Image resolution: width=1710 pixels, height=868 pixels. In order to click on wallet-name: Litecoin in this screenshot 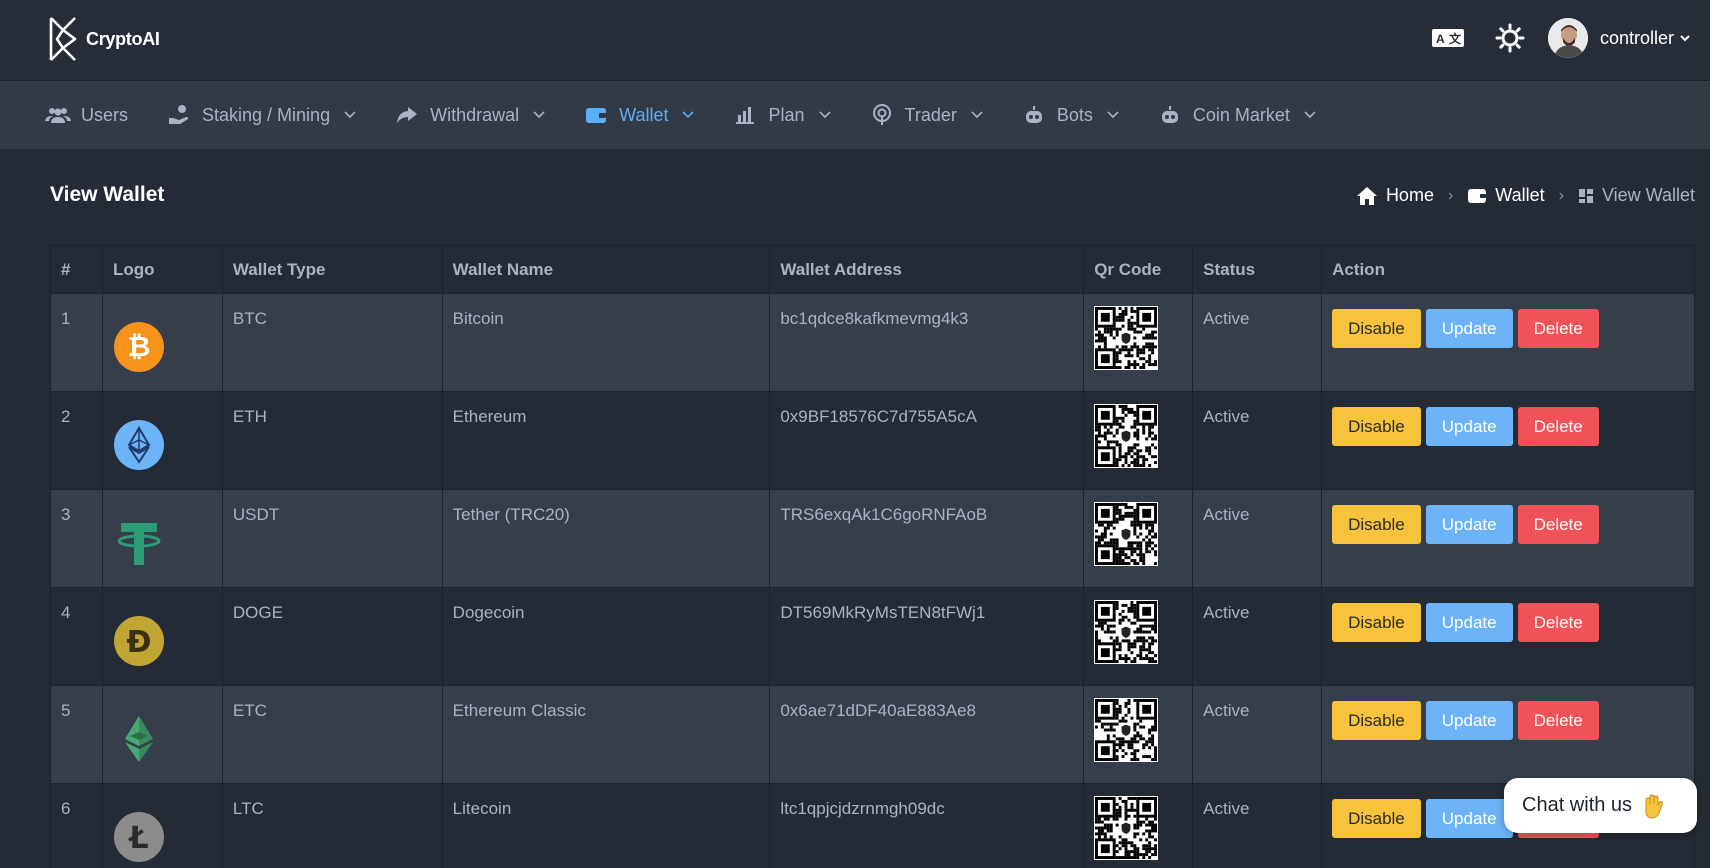, I will do `click(482, 808)`.